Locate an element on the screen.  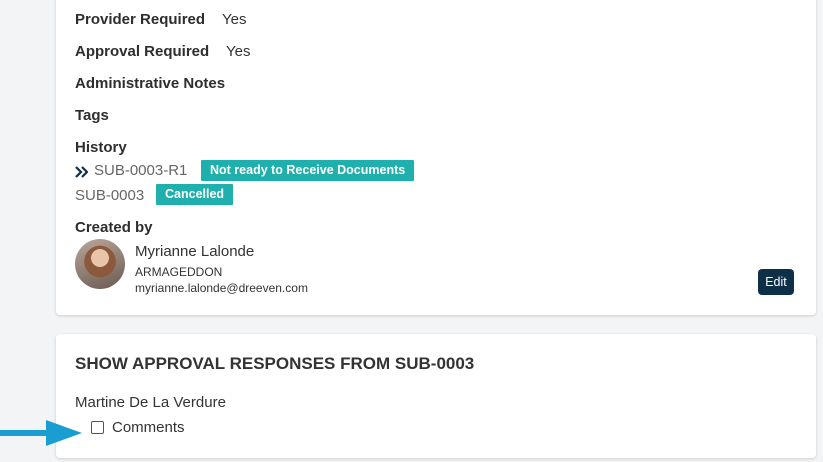
creator-organization: ARMAGEDDON is located at coordinates (179, 272).